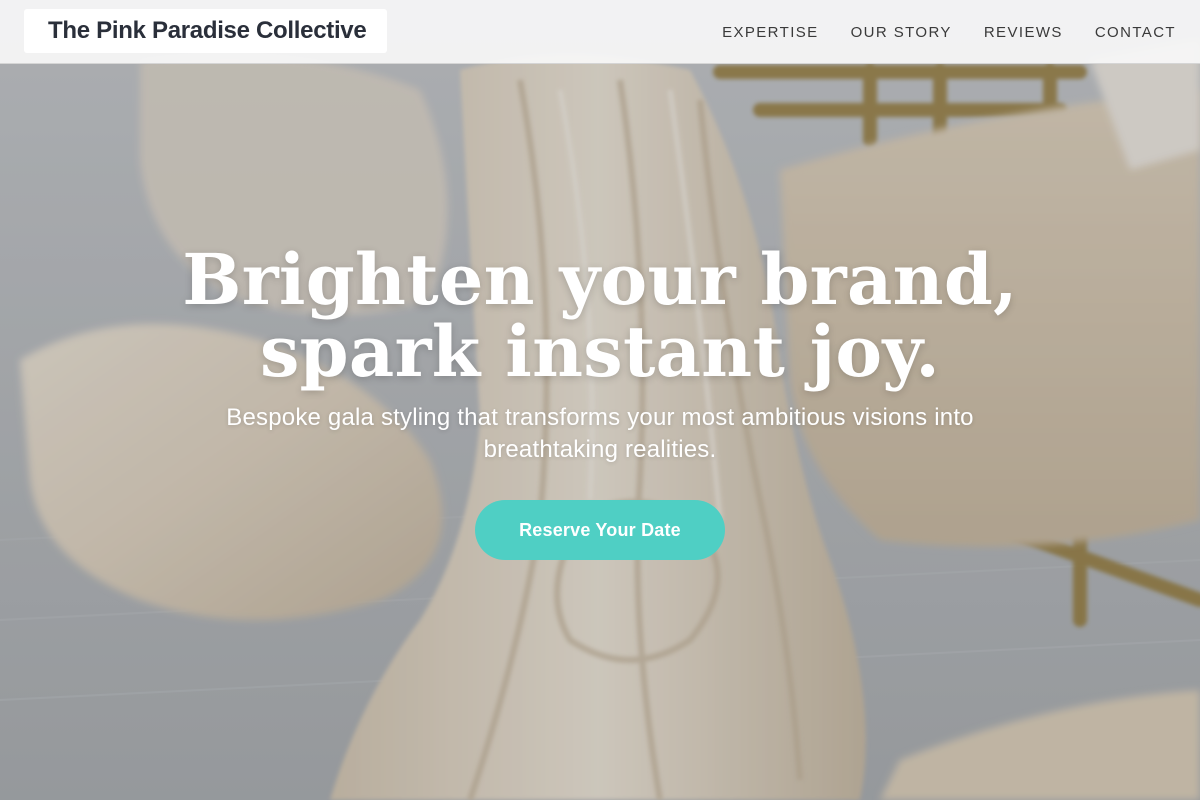 This screenshot has height=800, width=1200. I want to click on brand-logo-link: The Pink Paradise Collective, so click(205, 31).